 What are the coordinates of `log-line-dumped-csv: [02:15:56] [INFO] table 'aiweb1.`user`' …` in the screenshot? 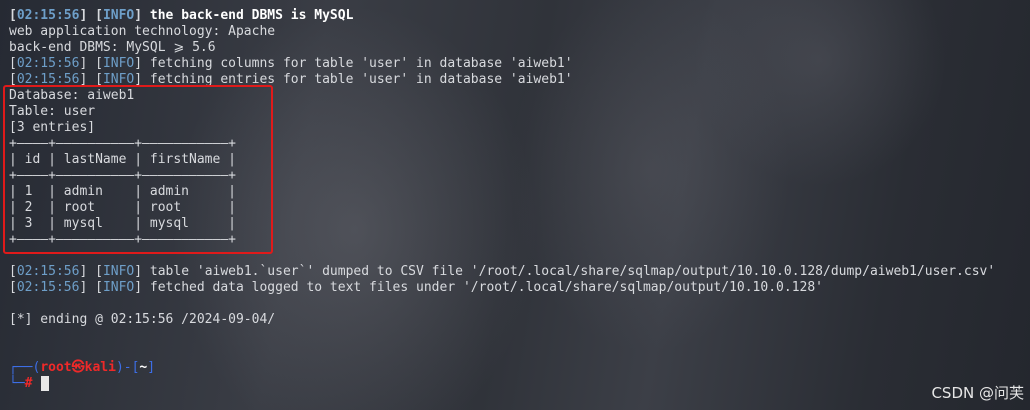 It's located at (502, 271).